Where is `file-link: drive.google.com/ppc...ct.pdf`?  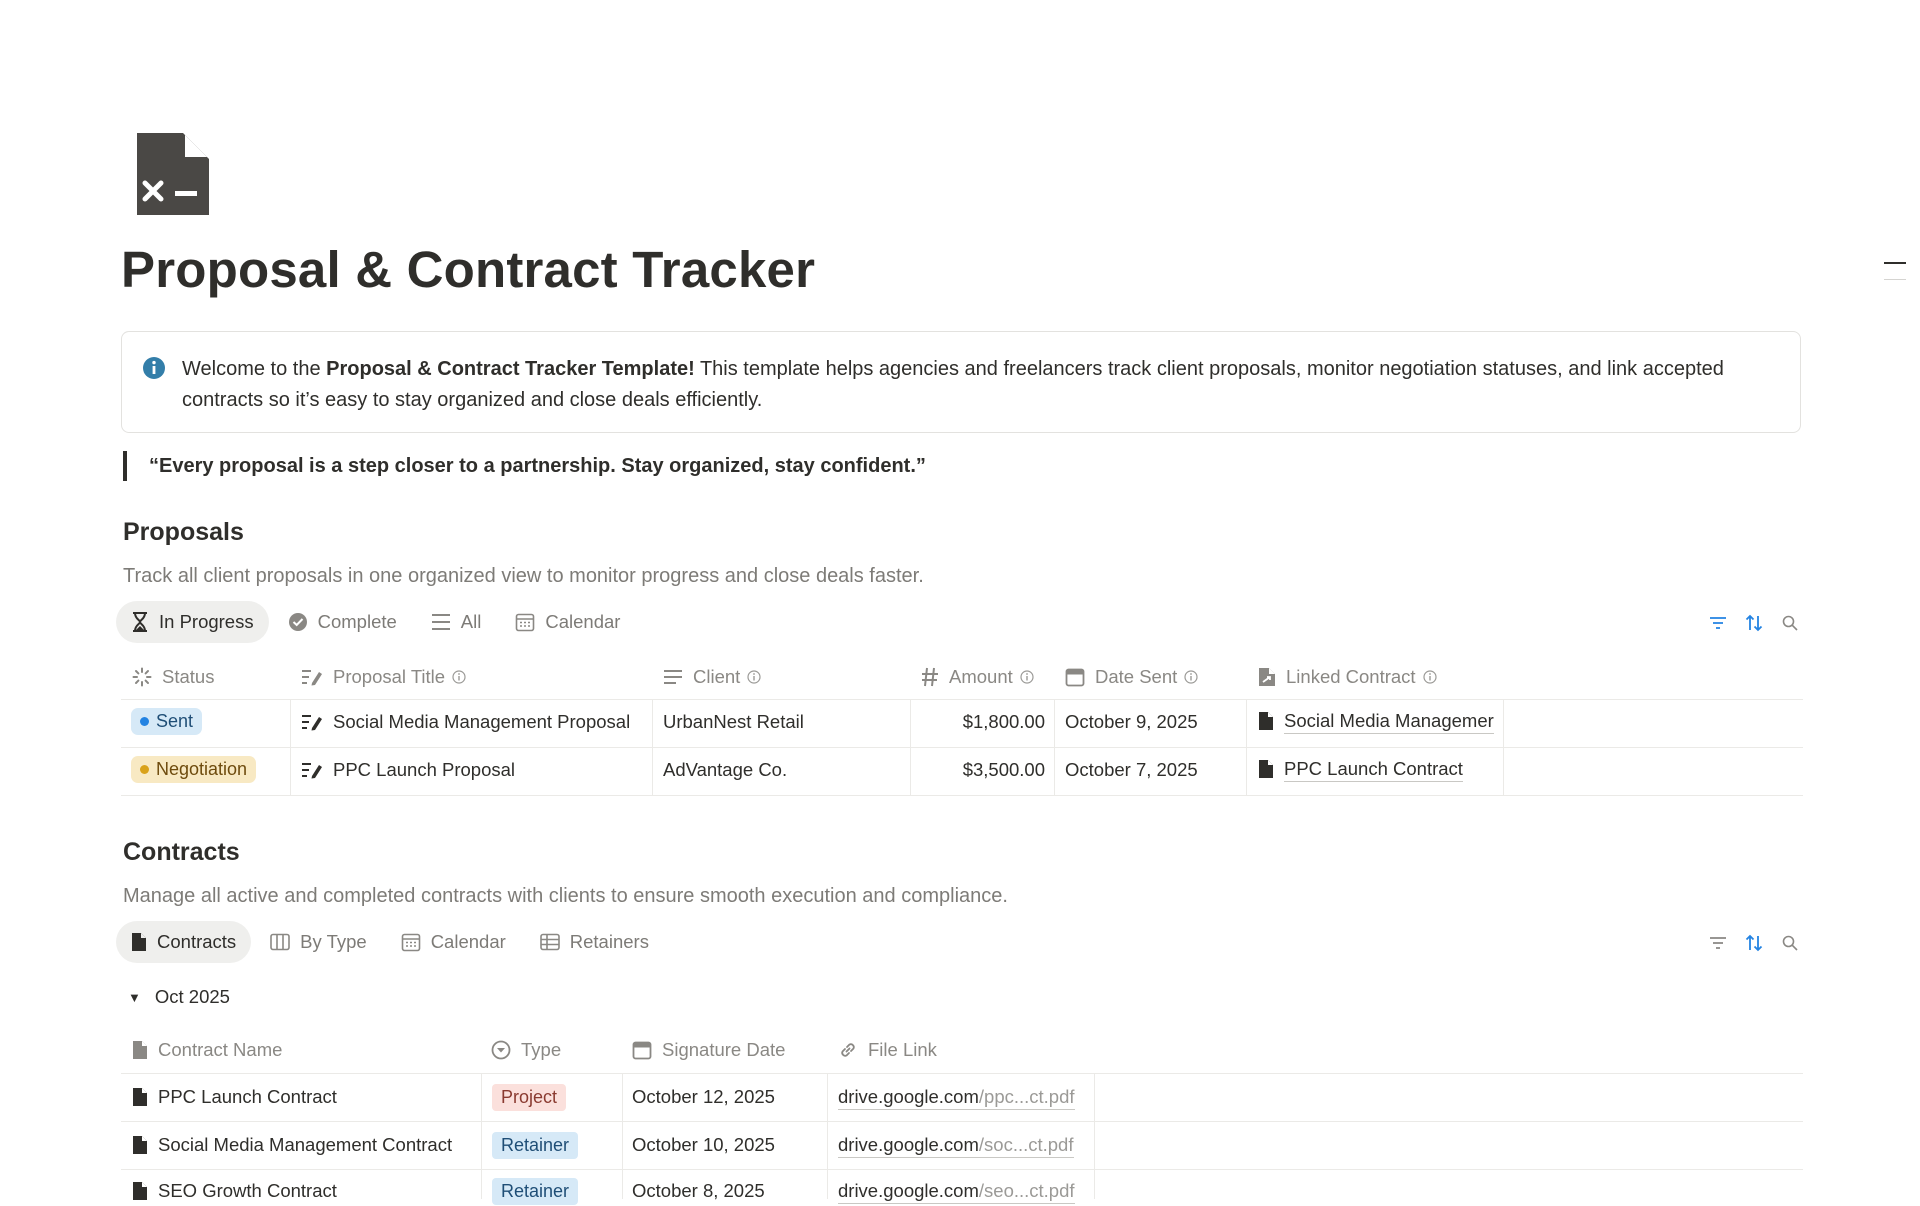
file-link: drive.google.com/ppc...ct.pdf is located at coordinates (956, 1097).